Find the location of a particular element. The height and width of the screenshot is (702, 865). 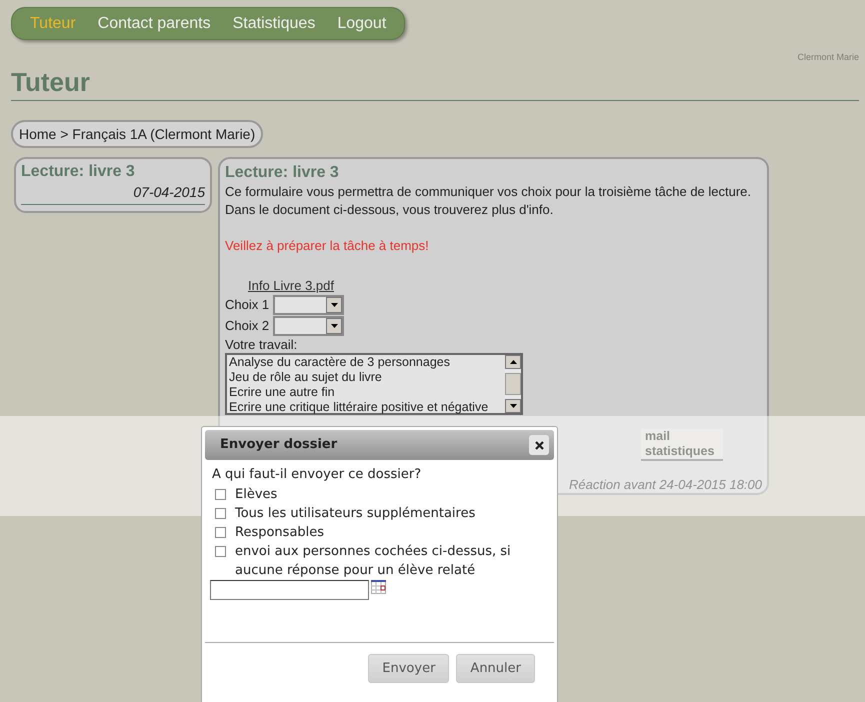

description-text: Ce formulaire vous permettra de communiquer vos choix pour la troisième tâche de lecture. is located at coordinates (488, 191).